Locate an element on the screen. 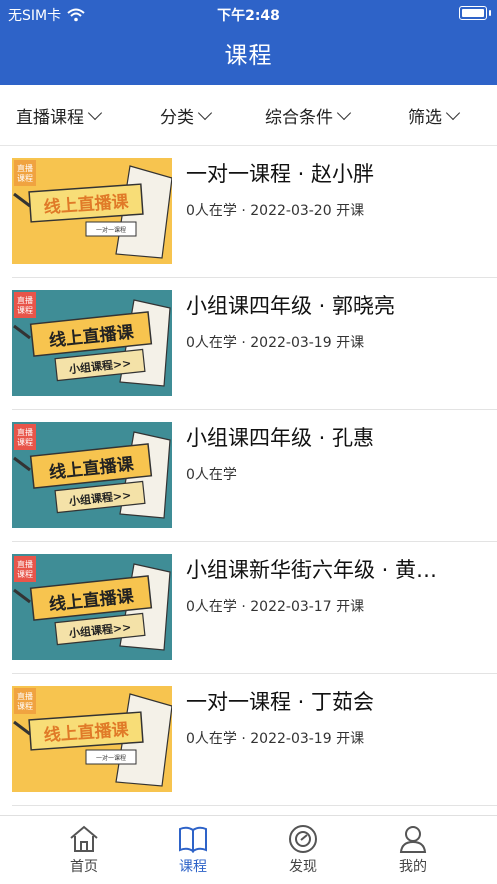  course-item: 直播 课程 线上直播课 小组课程>> 小组课四年级 · 孔惠 0人在学 is located at coordinates (248, 476).